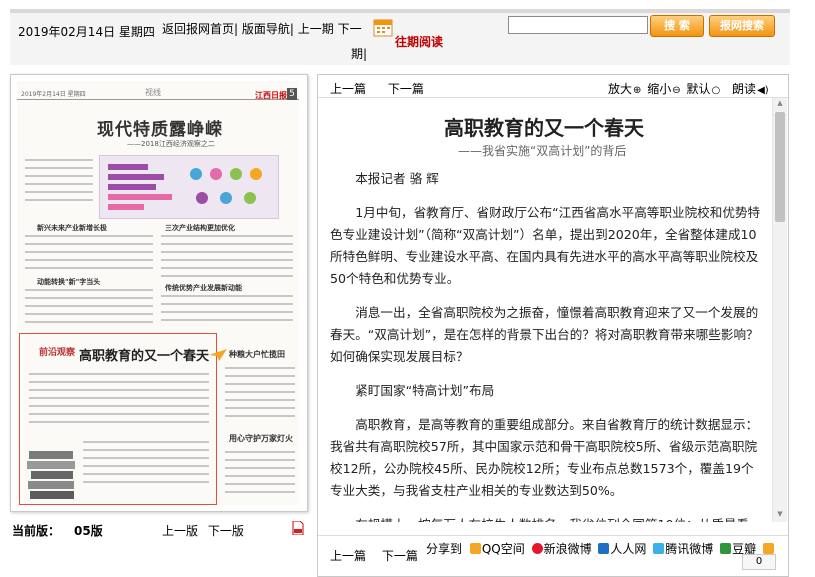 This screenshot has width=815, height=577. What do you see at coordinates (180, 531) in the screenshot?
I see `prev-page-link: 上一版` at bounding box center [180, 531].